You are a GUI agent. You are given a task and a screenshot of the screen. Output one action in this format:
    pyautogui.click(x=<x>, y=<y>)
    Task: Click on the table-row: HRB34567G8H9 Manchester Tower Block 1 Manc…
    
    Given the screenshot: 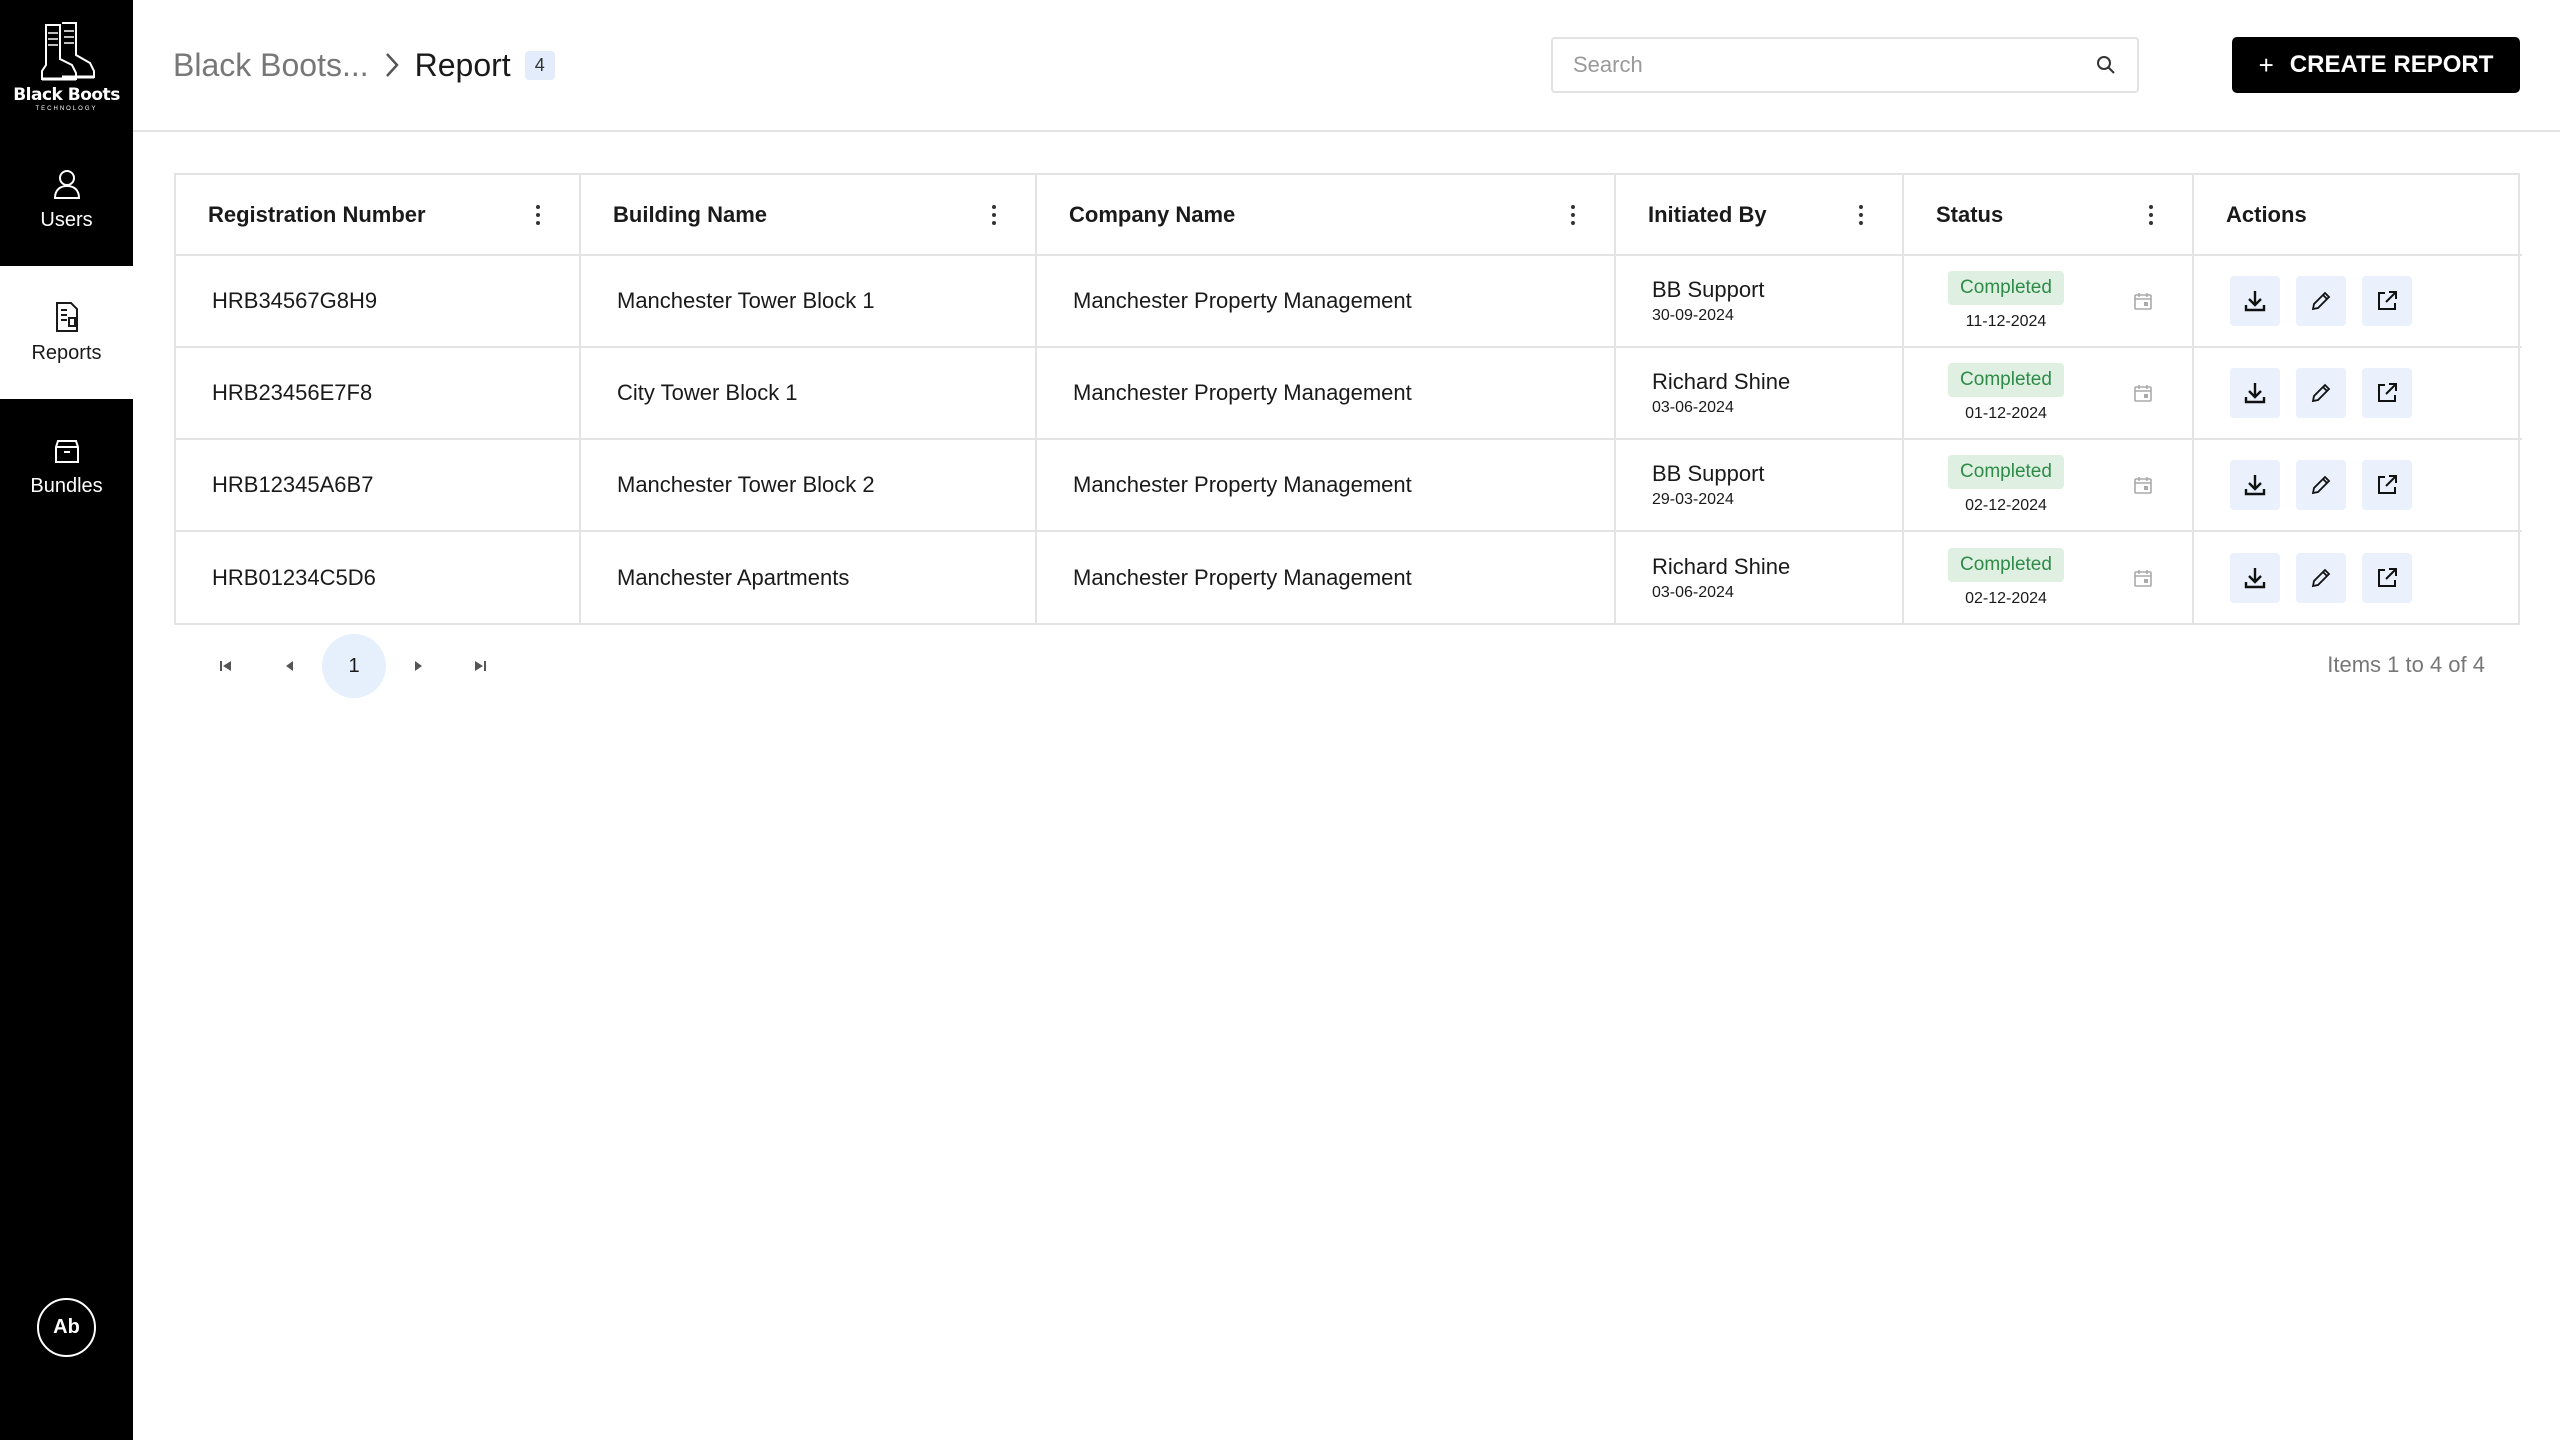 What is the action you would take?
    pyautogui.click(x=1349, y=301)
    